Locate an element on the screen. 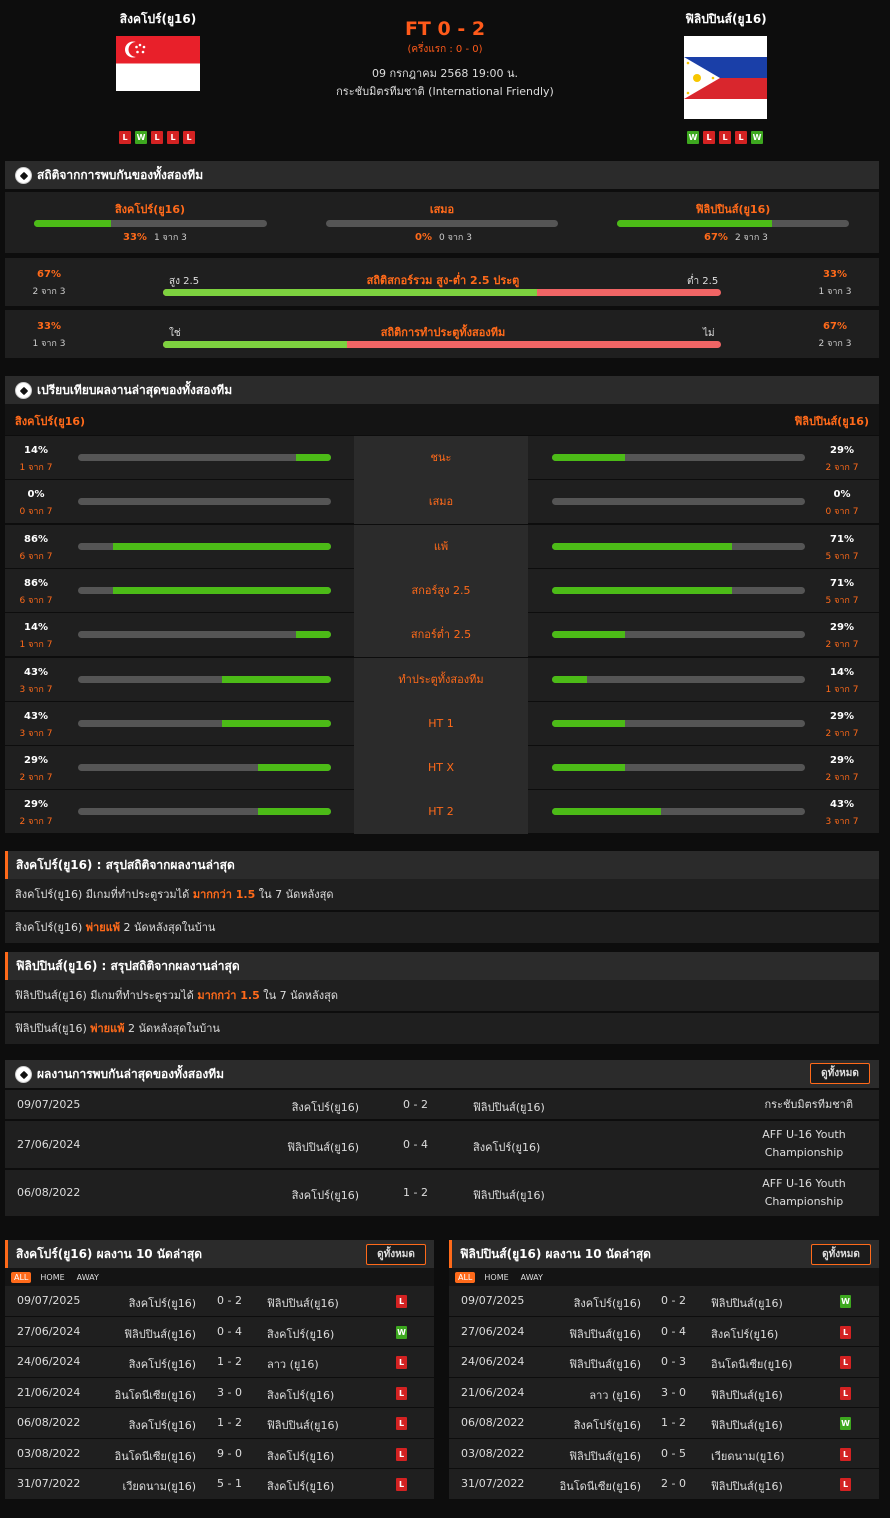 This screenshot has height=1518, width=890. compare-home-sub: 3 จาก 7 is located at coordinates (36, 733).